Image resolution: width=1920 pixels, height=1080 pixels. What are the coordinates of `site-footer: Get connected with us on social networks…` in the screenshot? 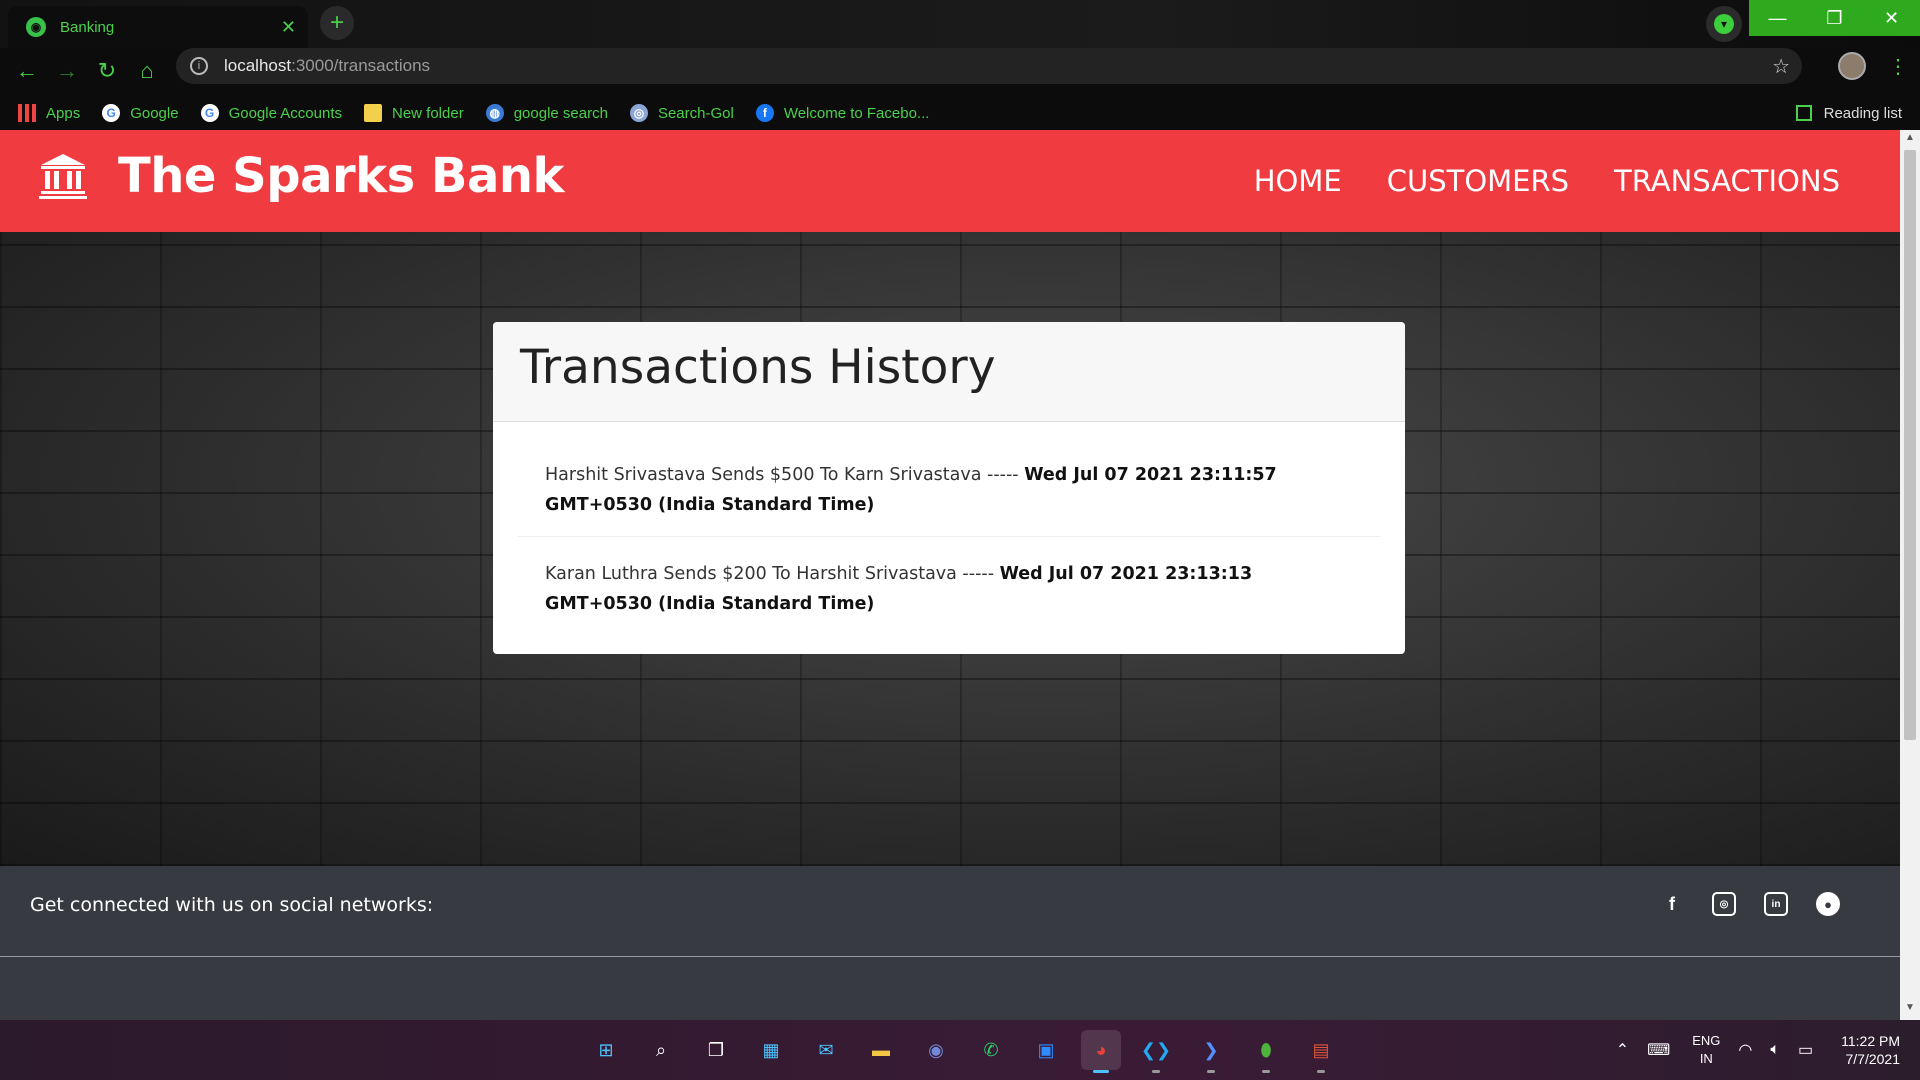 It's located at (950, 943).